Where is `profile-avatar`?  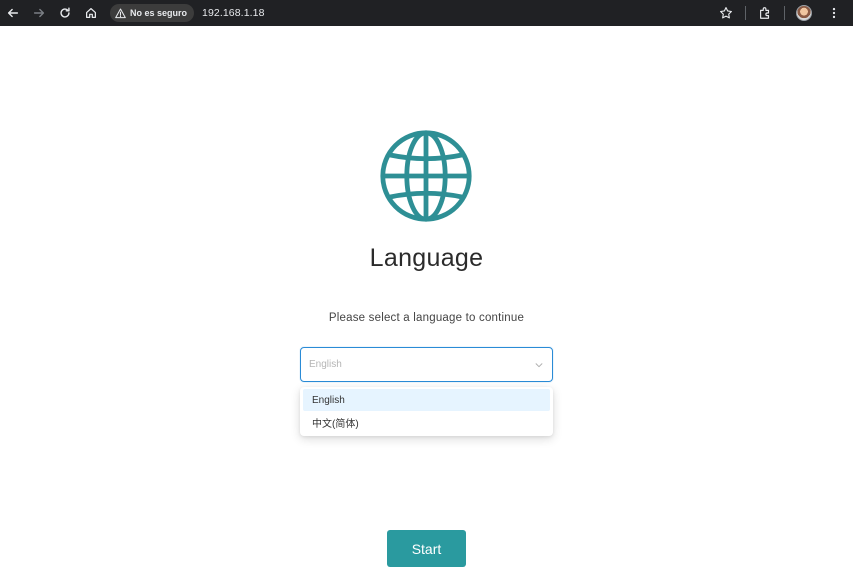 profile-avatar is located at coordinates (804, 13).